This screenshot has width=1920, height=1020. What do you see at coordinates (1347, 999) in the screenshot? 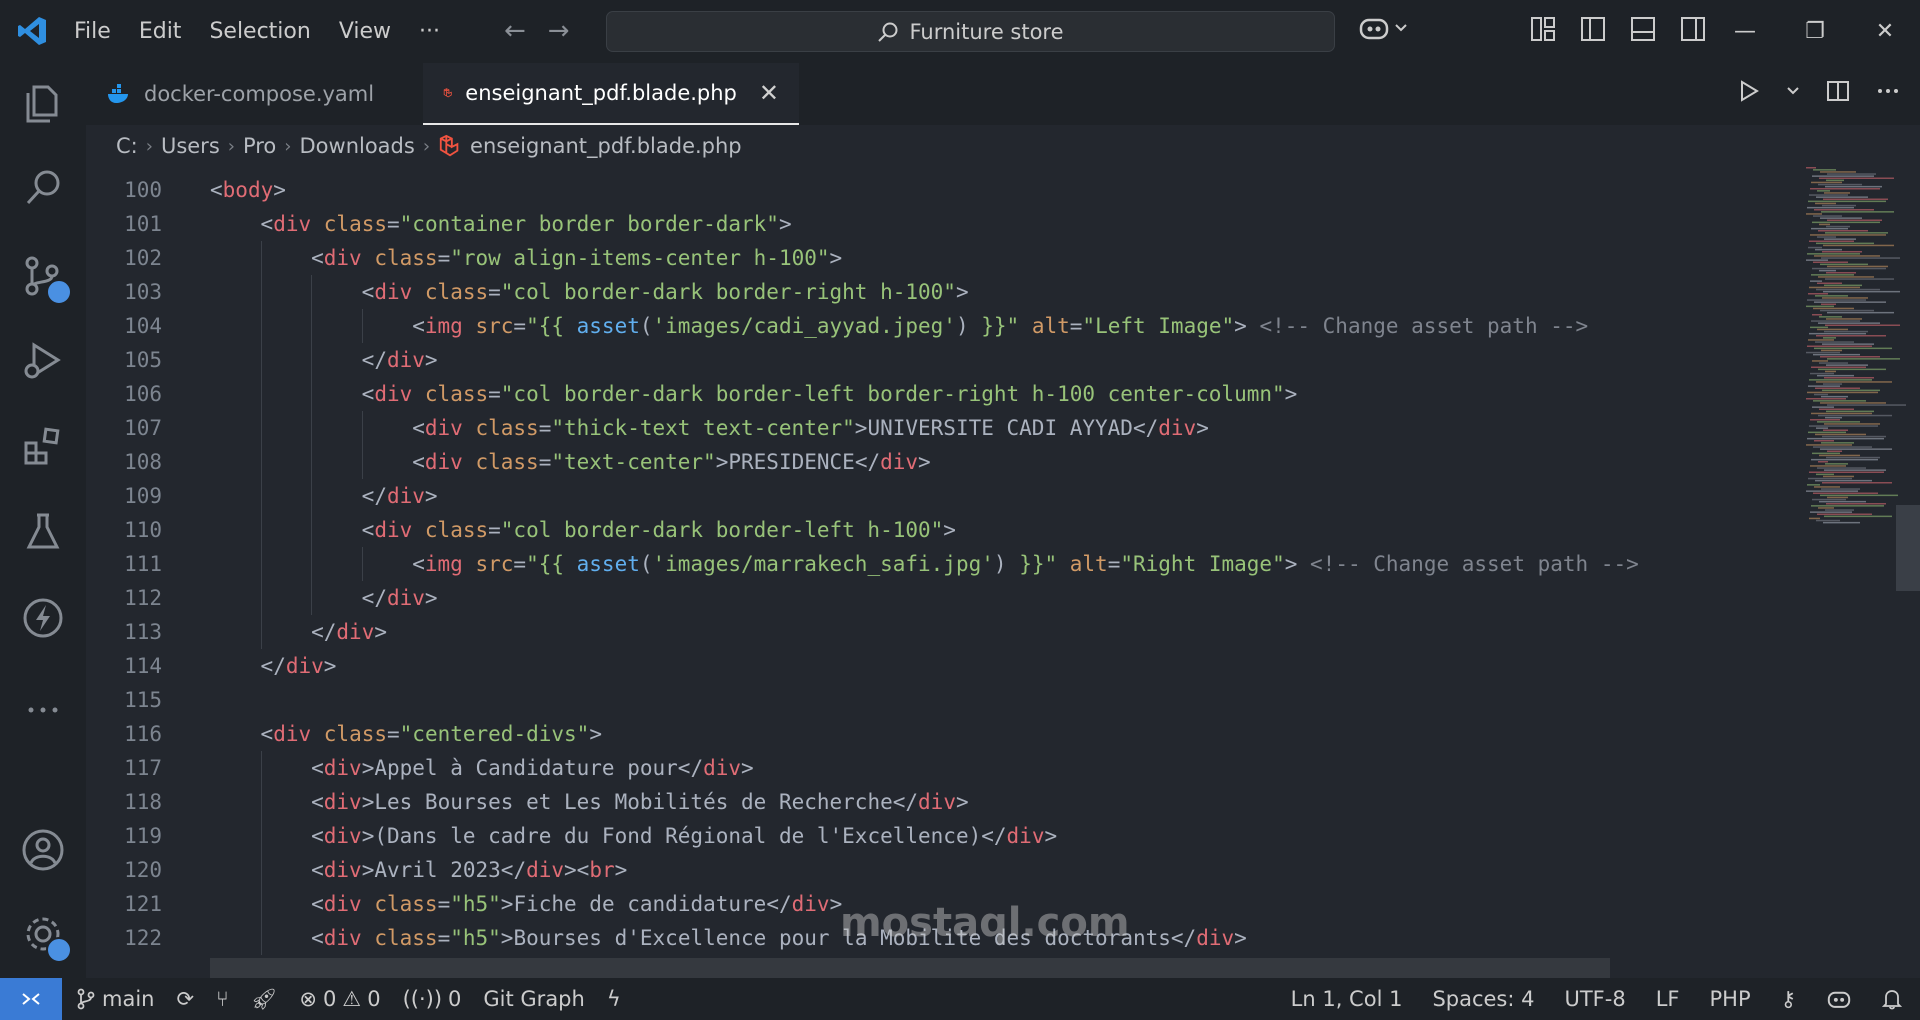
I see `cursor-position: Ln 1, Col 1` at bounding box center [1347, 999].